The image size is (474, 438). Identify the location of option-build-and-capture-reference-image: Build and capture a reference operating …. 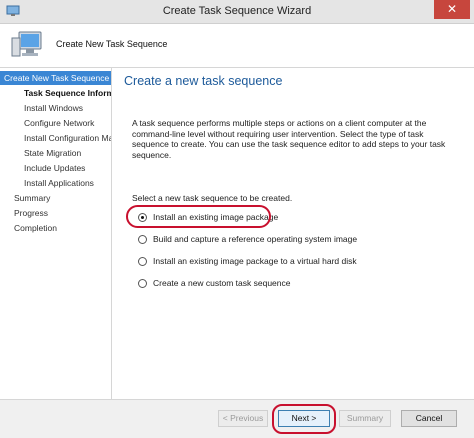
(247, 239).